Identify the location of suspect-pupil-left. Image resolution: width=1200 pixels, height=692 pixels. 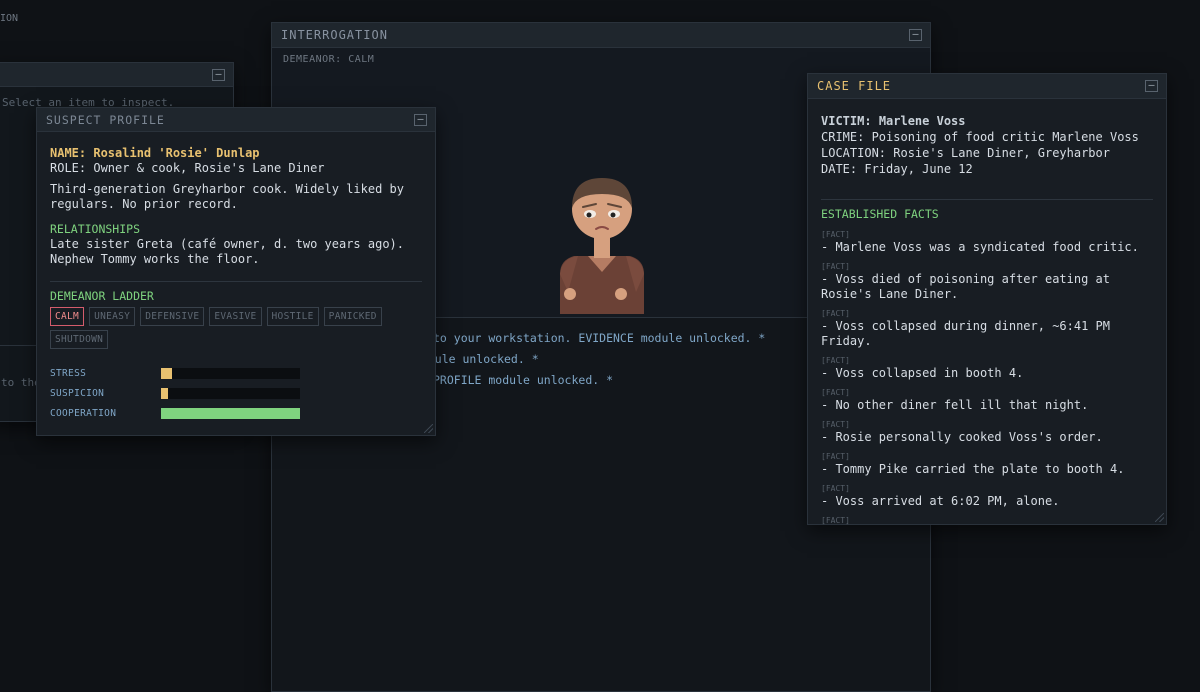
(589, 215).